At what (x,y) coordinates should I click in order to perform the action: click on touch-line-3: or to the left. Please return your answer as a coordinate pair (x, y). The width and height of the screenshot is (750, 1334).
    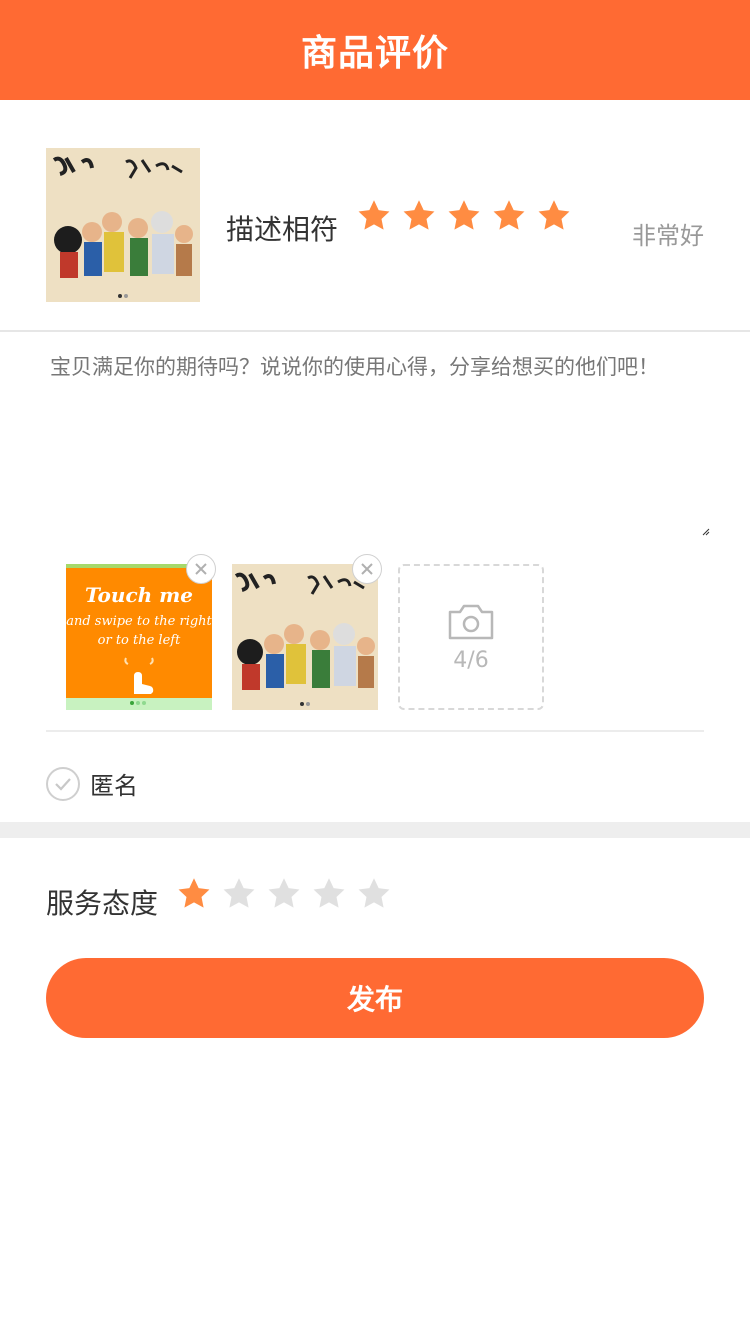
    Looking at the image, I should click on (139, 640).